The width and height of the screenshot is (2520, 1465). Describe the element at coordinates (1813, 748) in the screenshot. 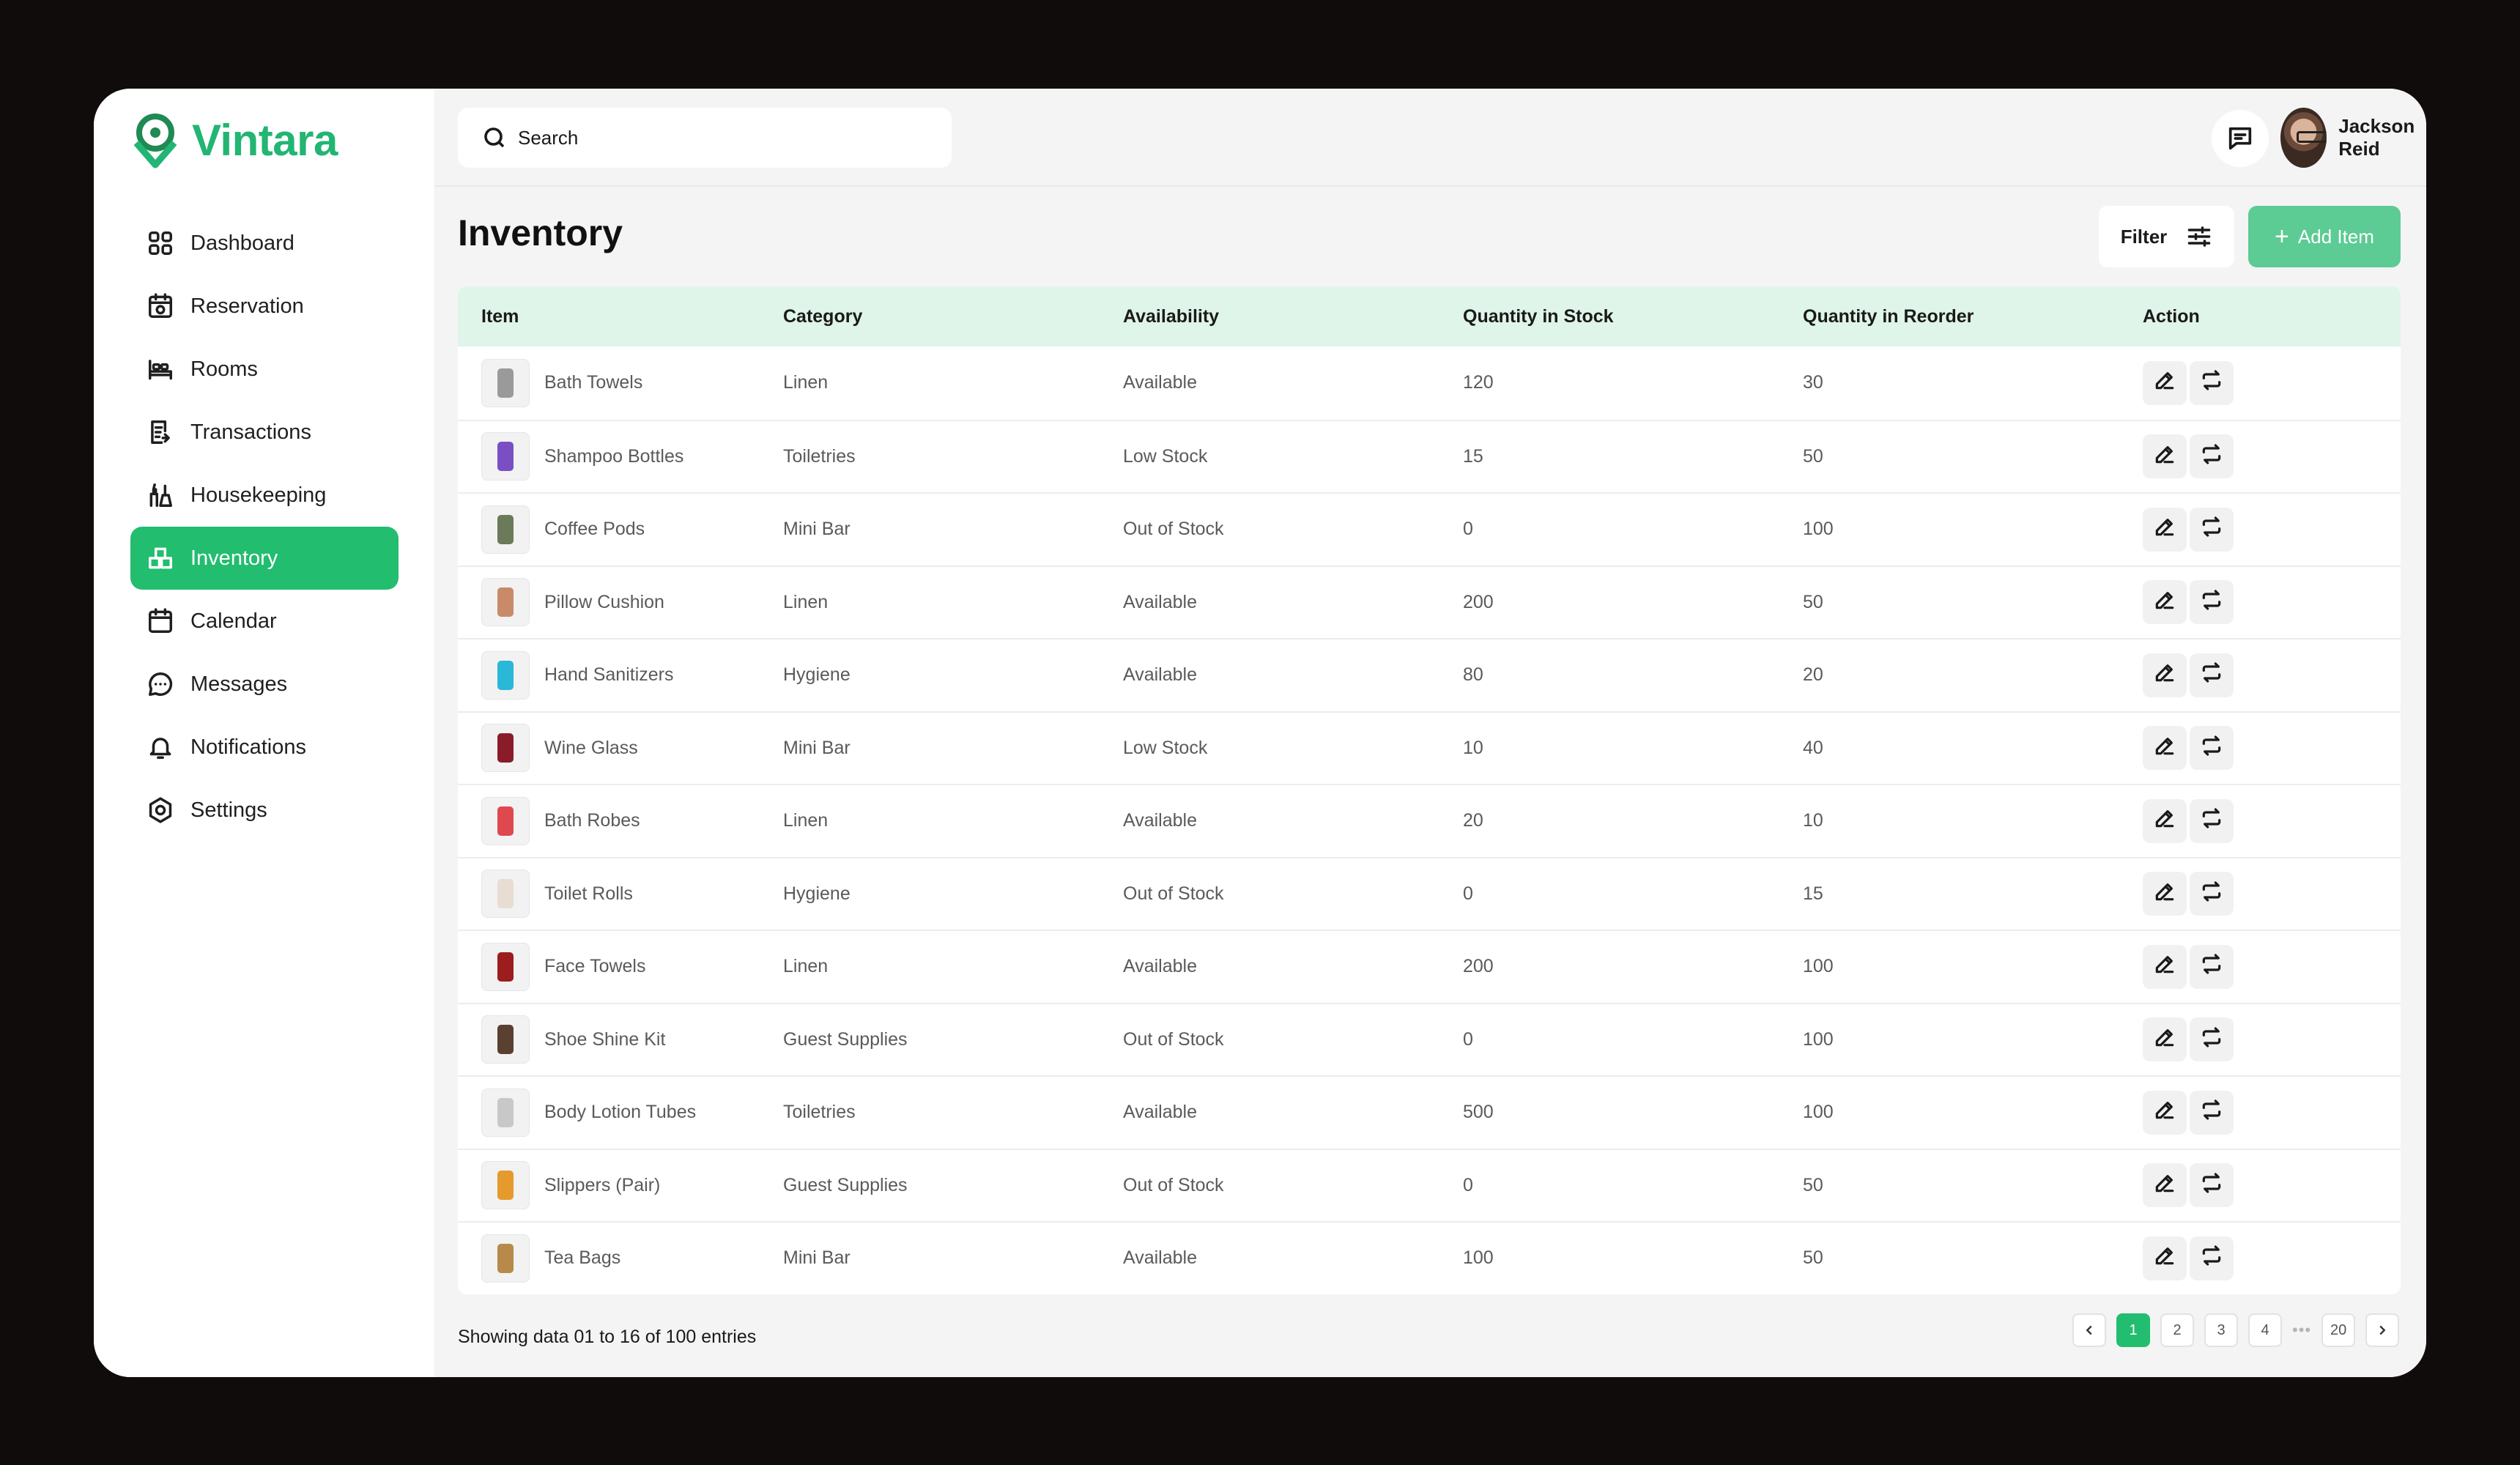

I see `reorder-cell: 40` at that location.